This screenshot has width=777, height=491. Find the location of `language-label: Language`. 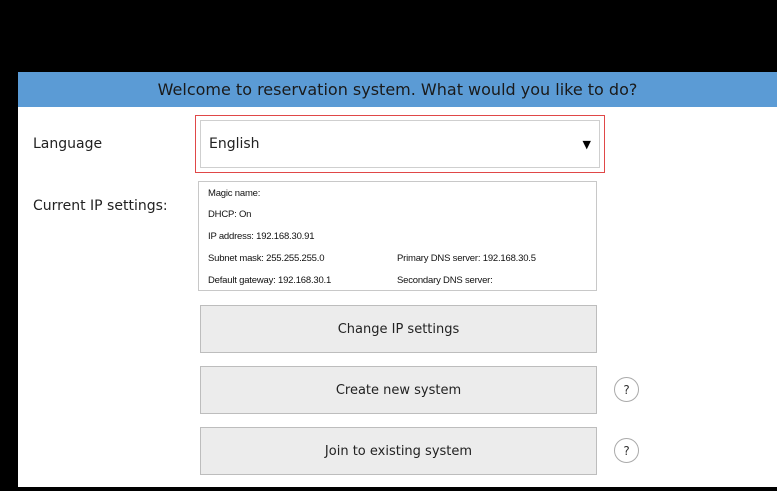

language-label: Language is located at coordinates (68, 144).